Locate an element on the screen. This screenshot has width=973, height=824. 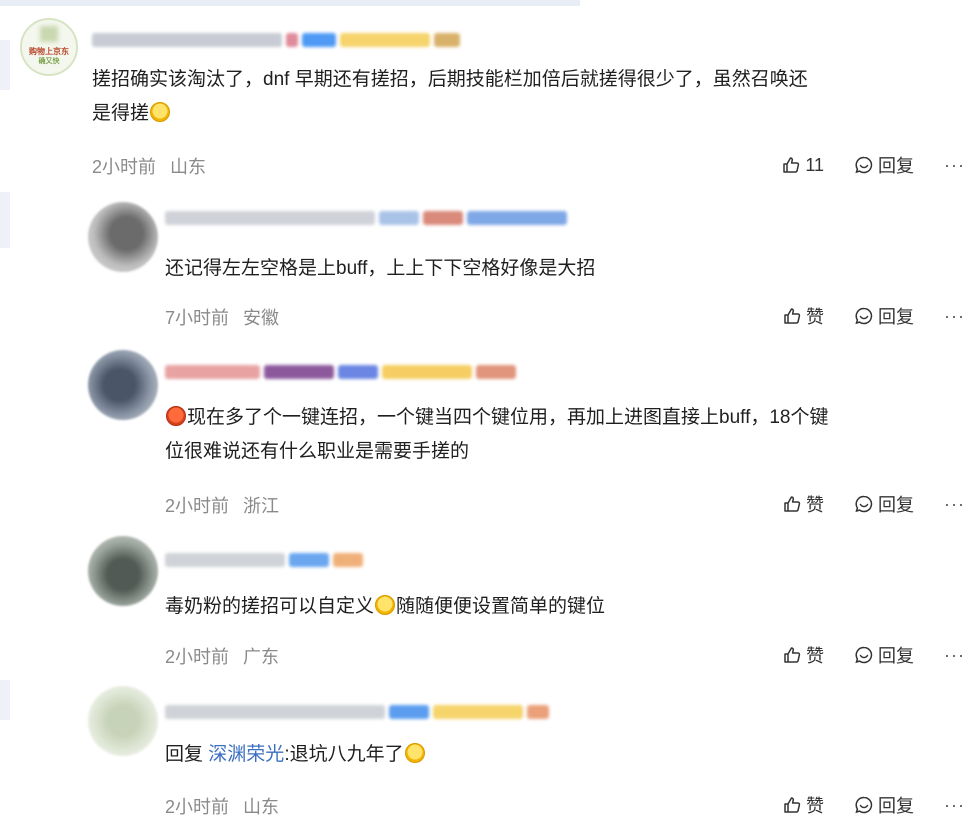
comment-text-line: 现在多了个一键连招，一个键当四个键位用，再加上进图直接上buff，18个键 is located at coordinates (508, 417).